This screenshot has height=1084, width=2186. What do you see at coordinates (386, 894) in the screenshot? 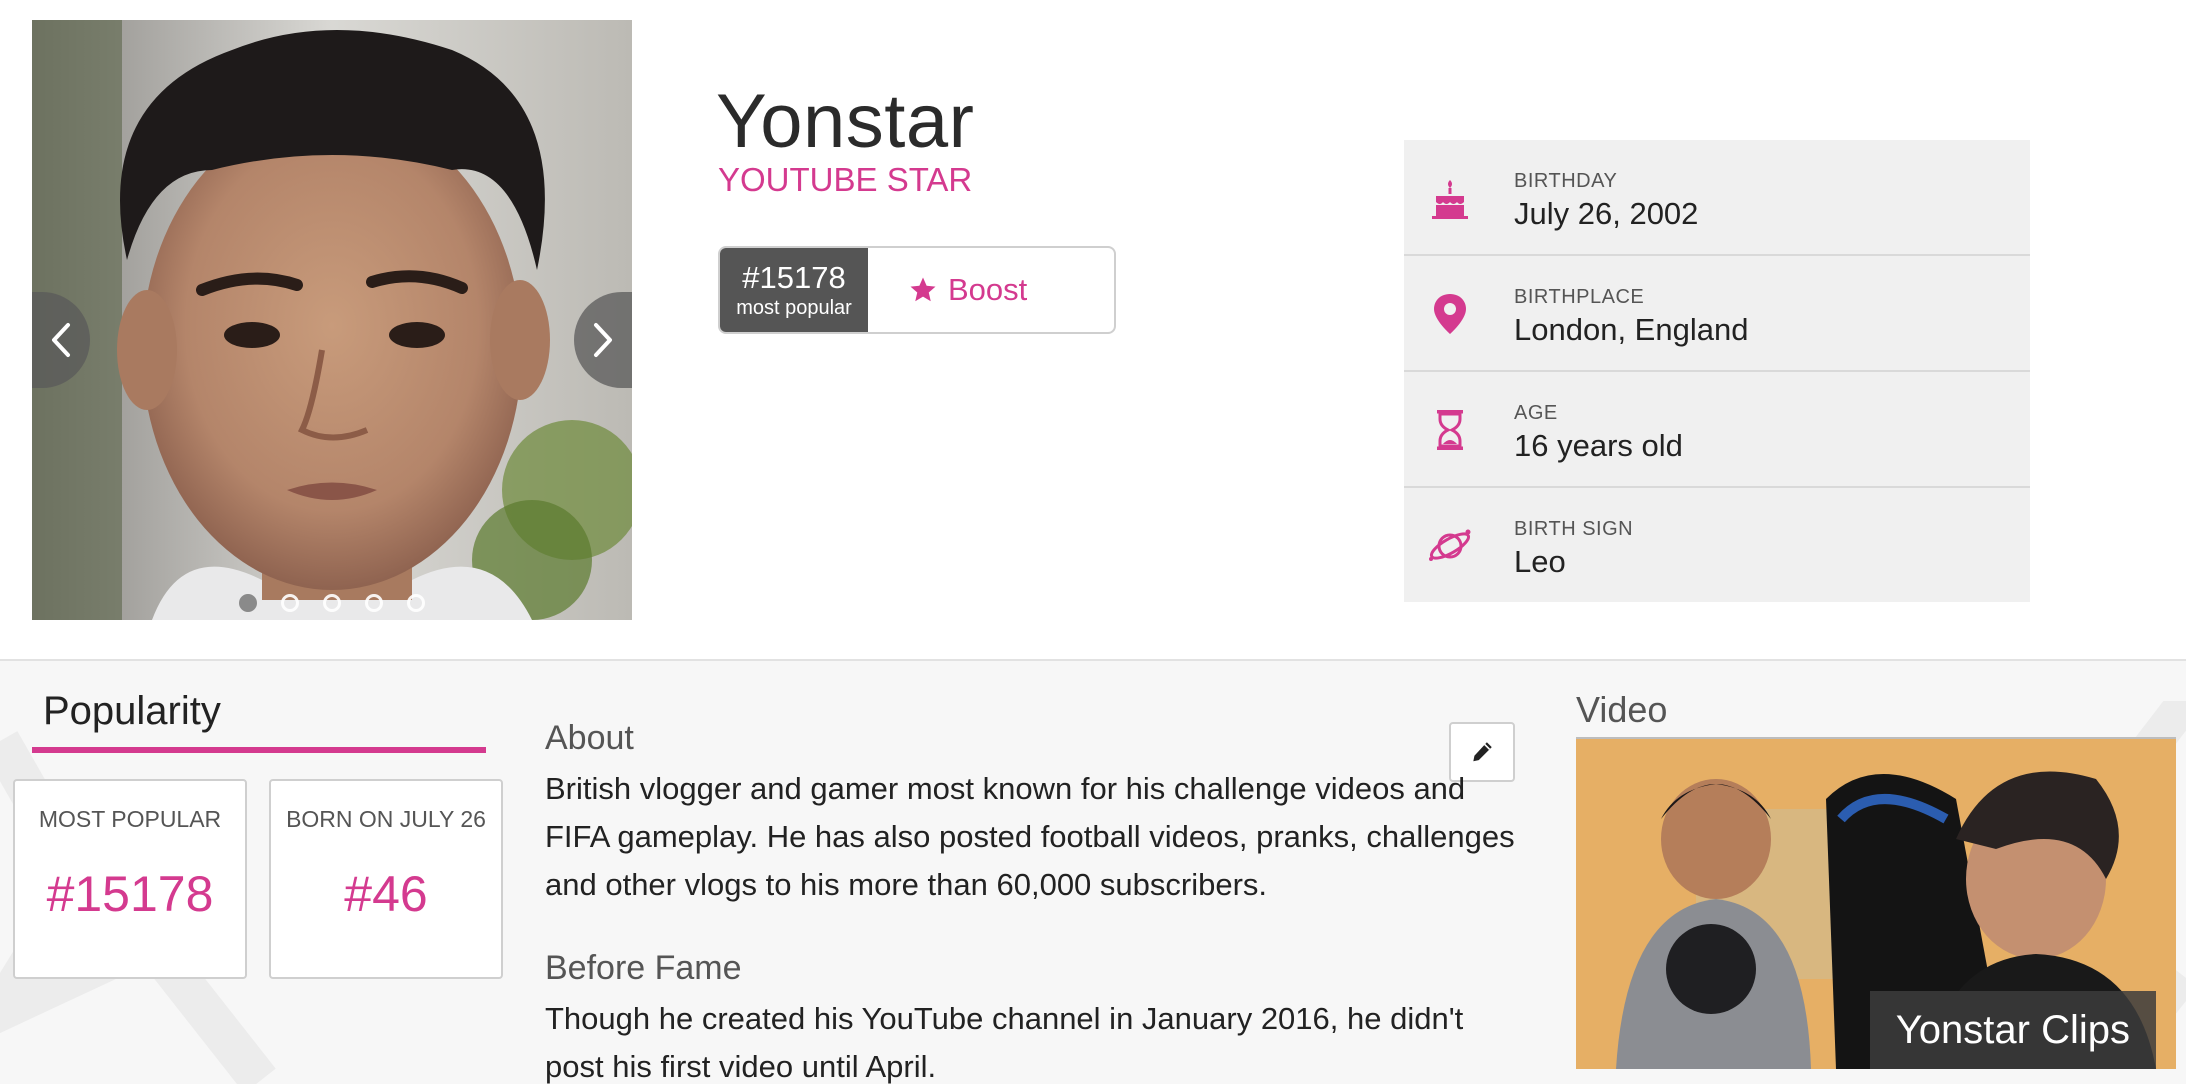
I see `card-value: #46` at bounding box center [386, 894].